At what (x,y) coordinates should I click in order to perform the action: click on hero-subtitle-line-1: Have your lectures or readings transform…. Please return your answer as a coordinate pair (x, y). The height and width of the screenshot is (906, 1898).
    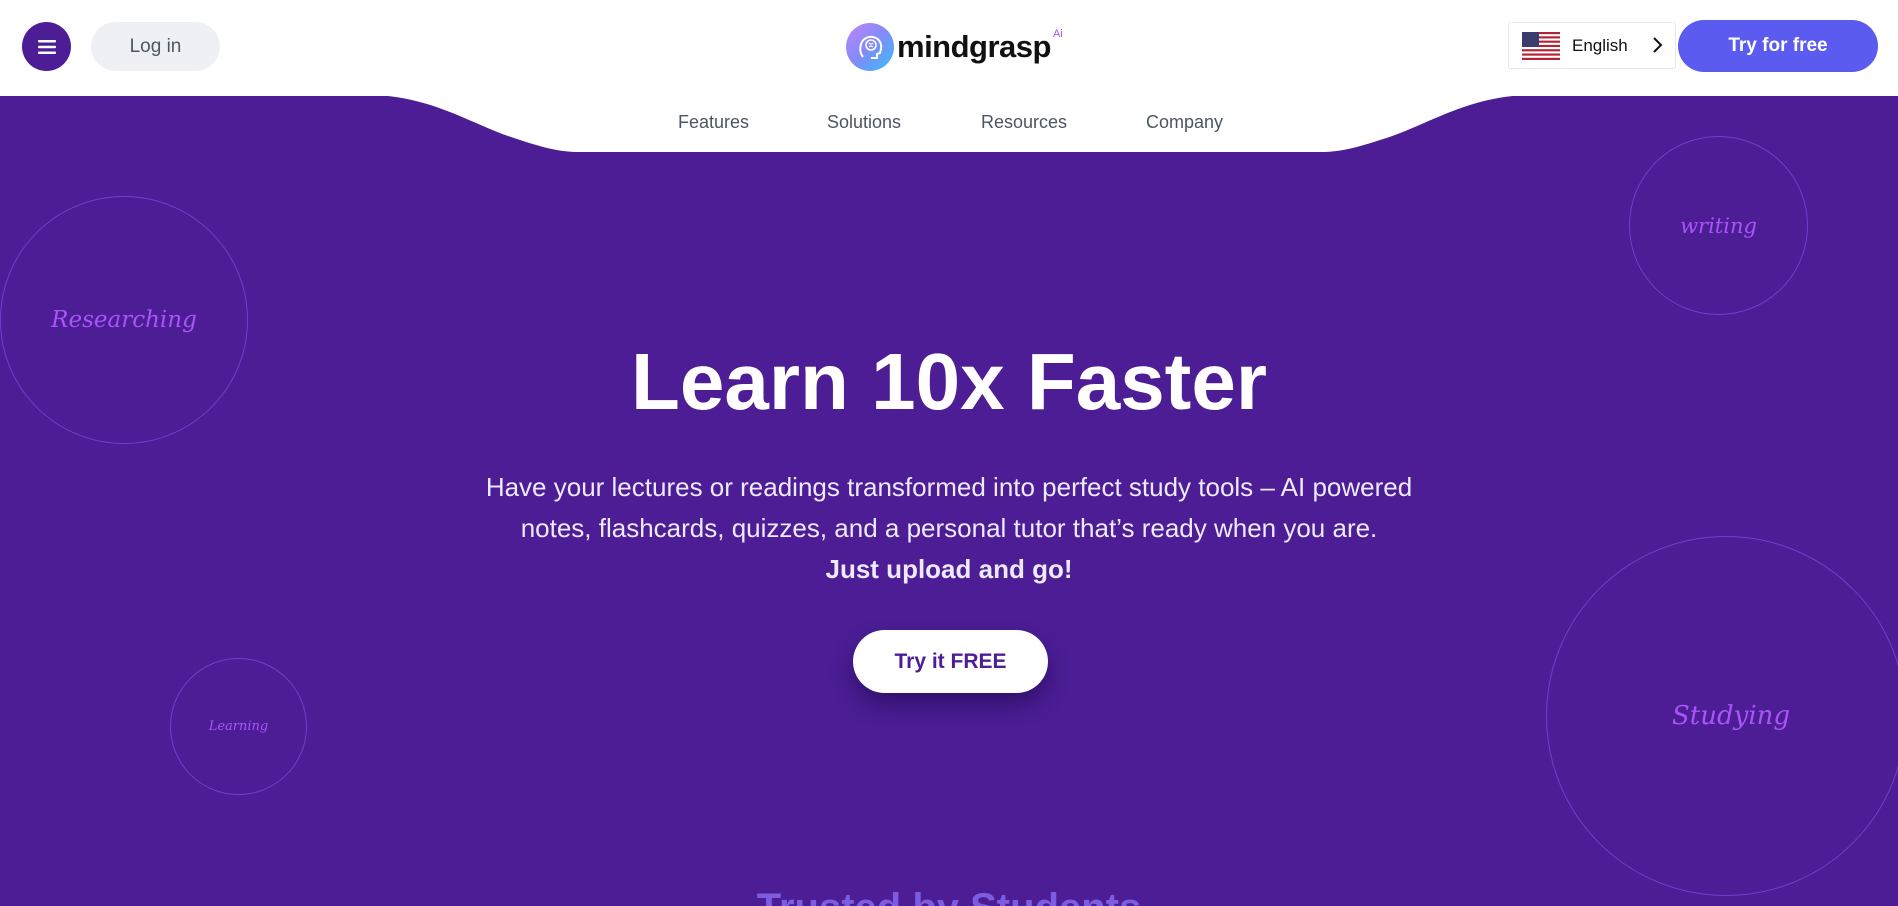
    Looking at the image, I should click on (949, 487).